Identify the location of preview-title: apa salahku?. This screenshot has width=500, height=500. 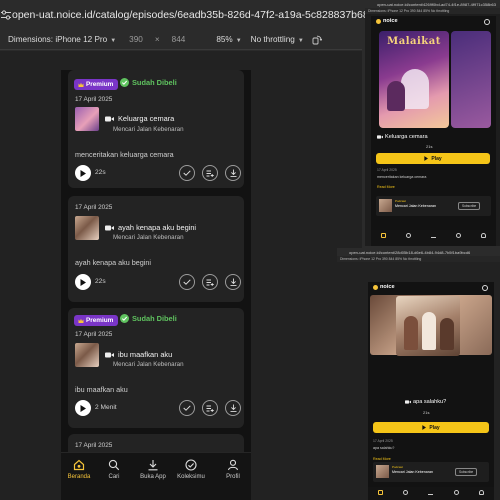
(425, 402).